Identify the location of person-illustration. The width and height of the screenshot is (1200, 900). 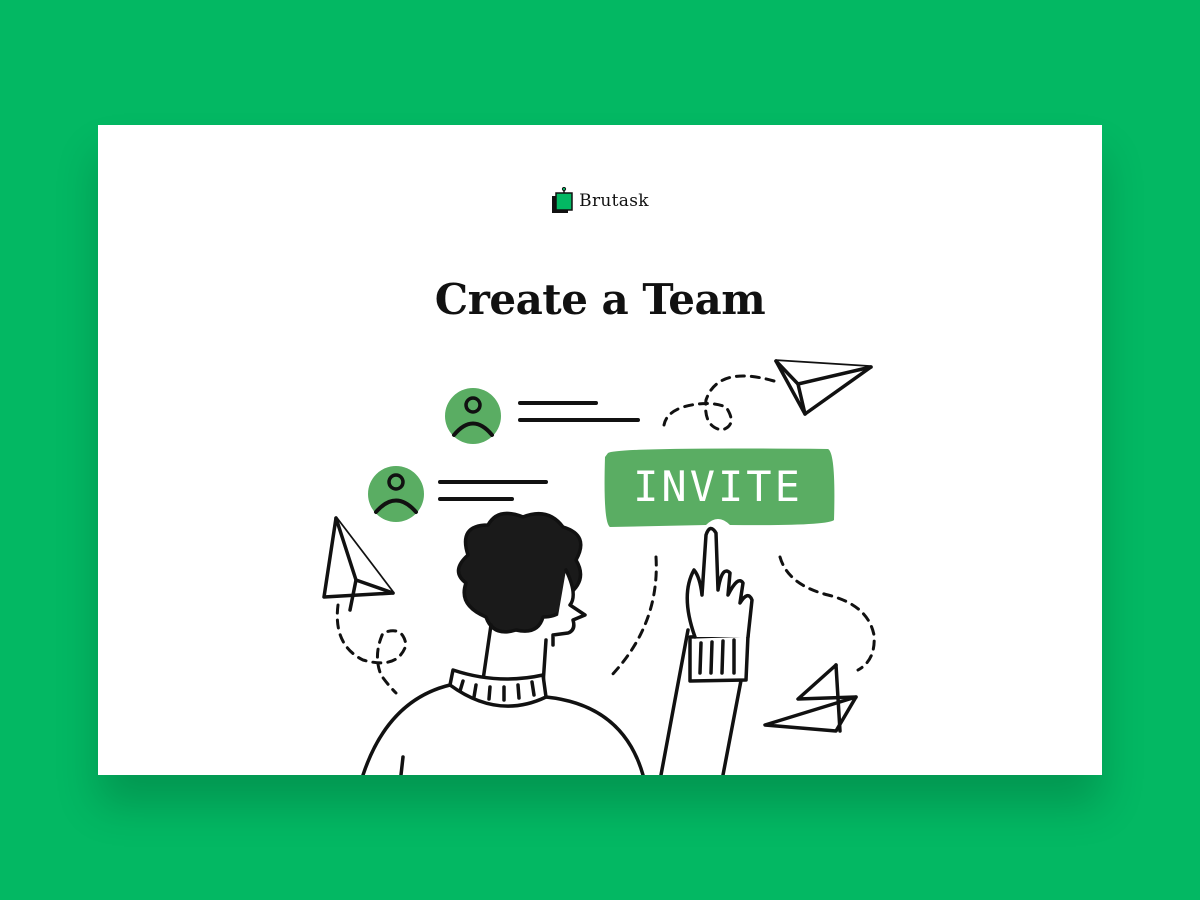
(557, 643).